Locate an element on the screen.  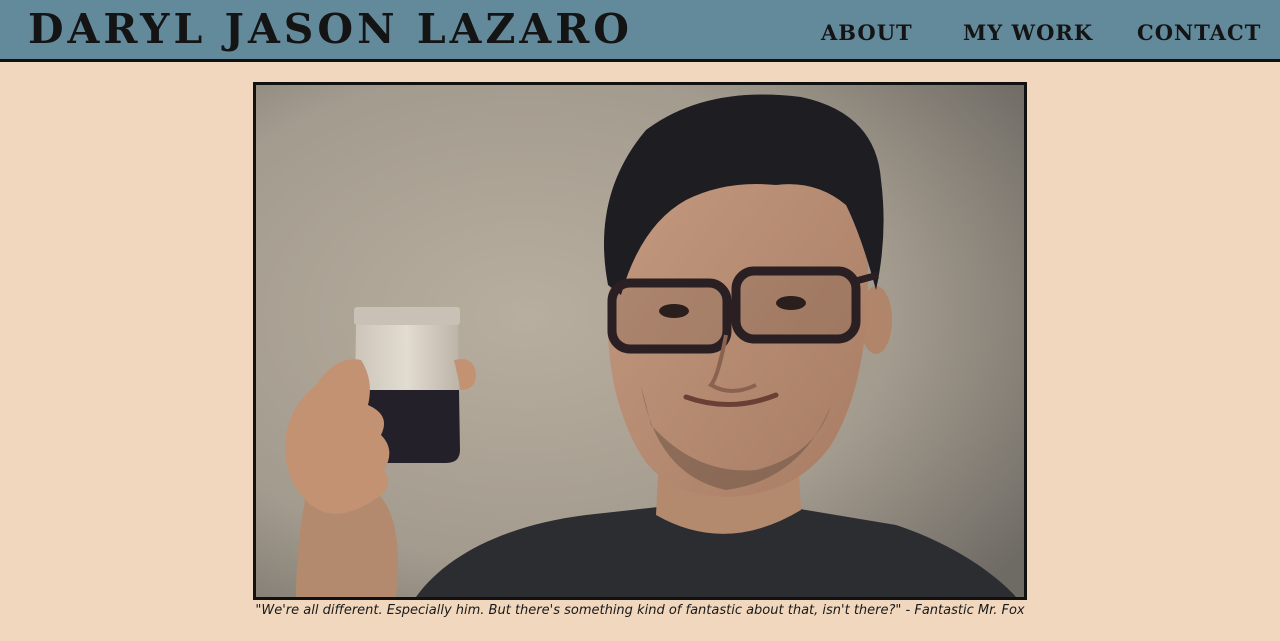
nav-contact-link: CONTACT is located at coordinates (1199, 33).